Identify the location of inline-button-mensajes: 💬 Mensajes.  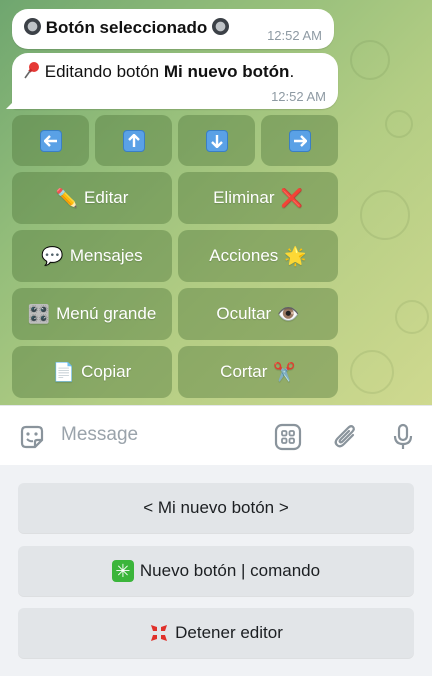
(92, 256).